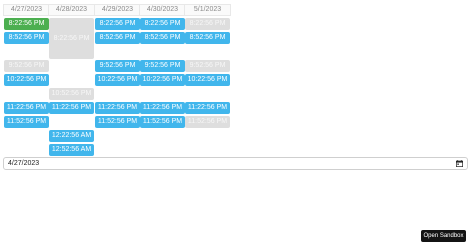 This screenshot has height=248, width=474. Describe the element at coordinates (26, 10) in the screenshot. I see `day-column-header: 4/27/2023` at that location.